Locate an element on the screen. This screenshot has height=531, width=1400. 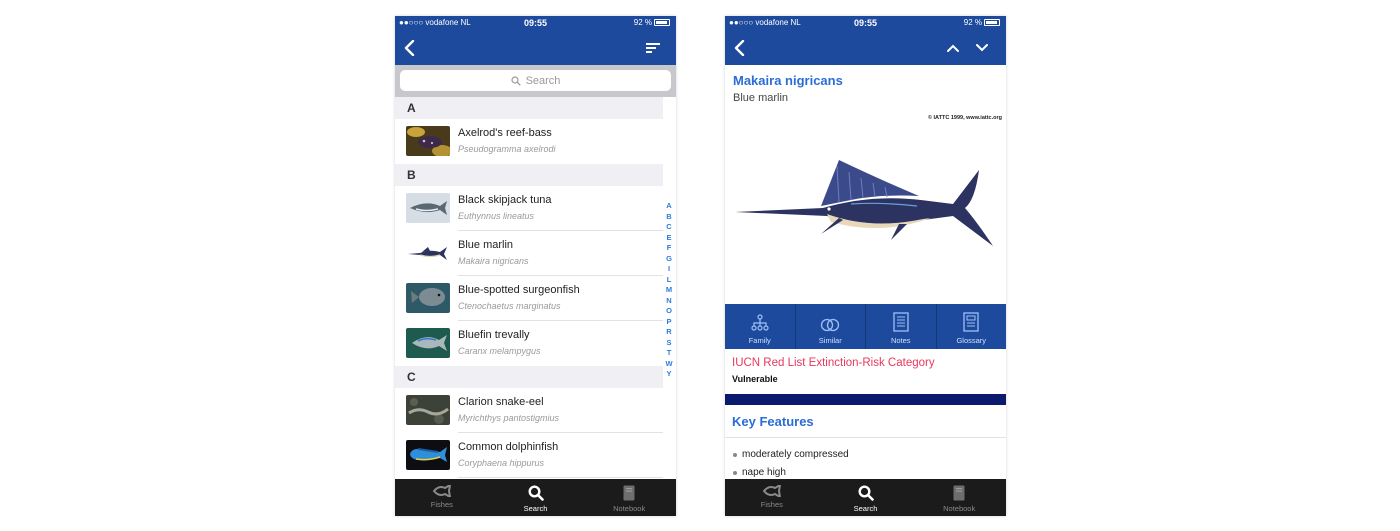
notes-button: Notes is located at coordinates (901, 326).